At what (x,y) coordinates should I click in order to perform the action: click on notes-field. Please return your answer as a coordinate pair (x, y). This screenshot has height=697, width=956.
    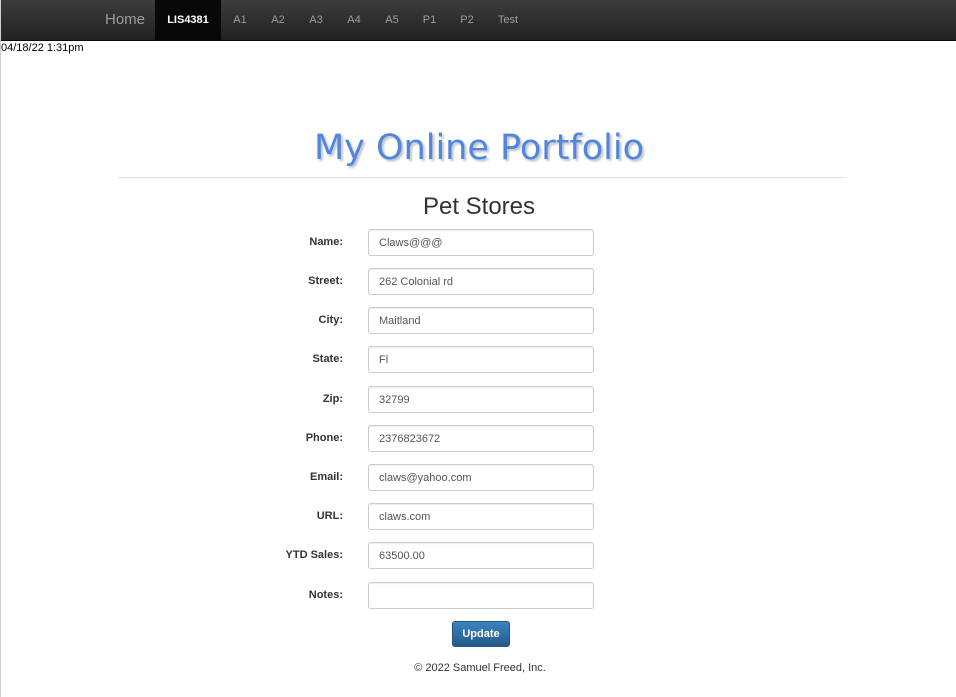
    Looking at the image, I should click on (481, 595).